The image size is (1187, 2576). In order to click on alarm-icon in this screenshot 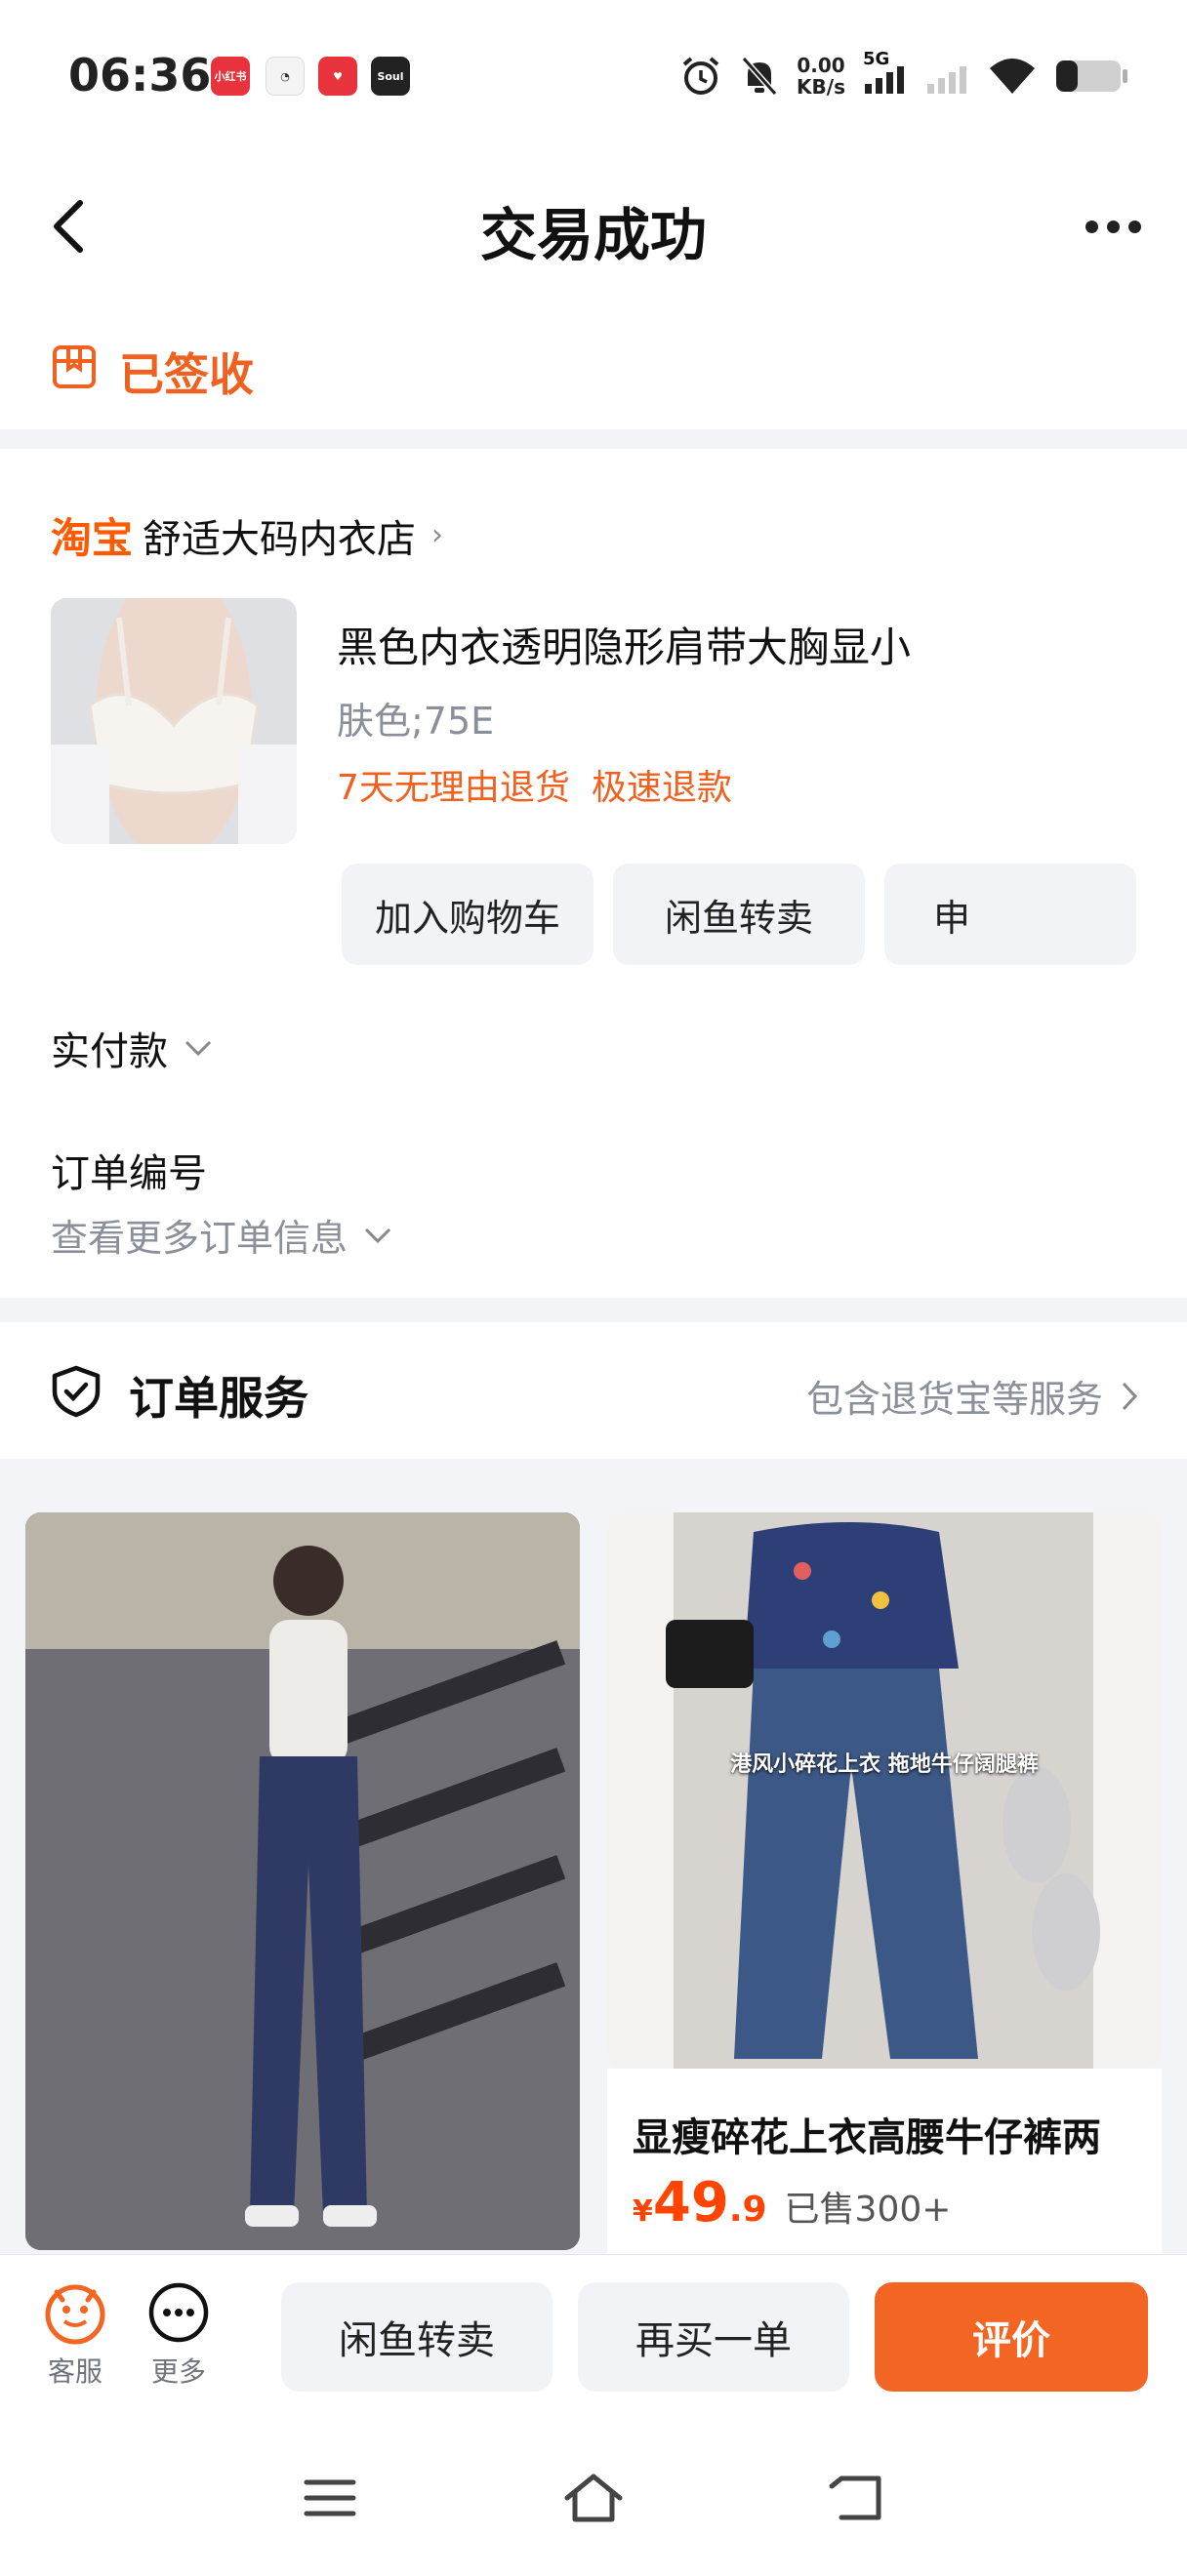, I will do `click(700, 76)`.